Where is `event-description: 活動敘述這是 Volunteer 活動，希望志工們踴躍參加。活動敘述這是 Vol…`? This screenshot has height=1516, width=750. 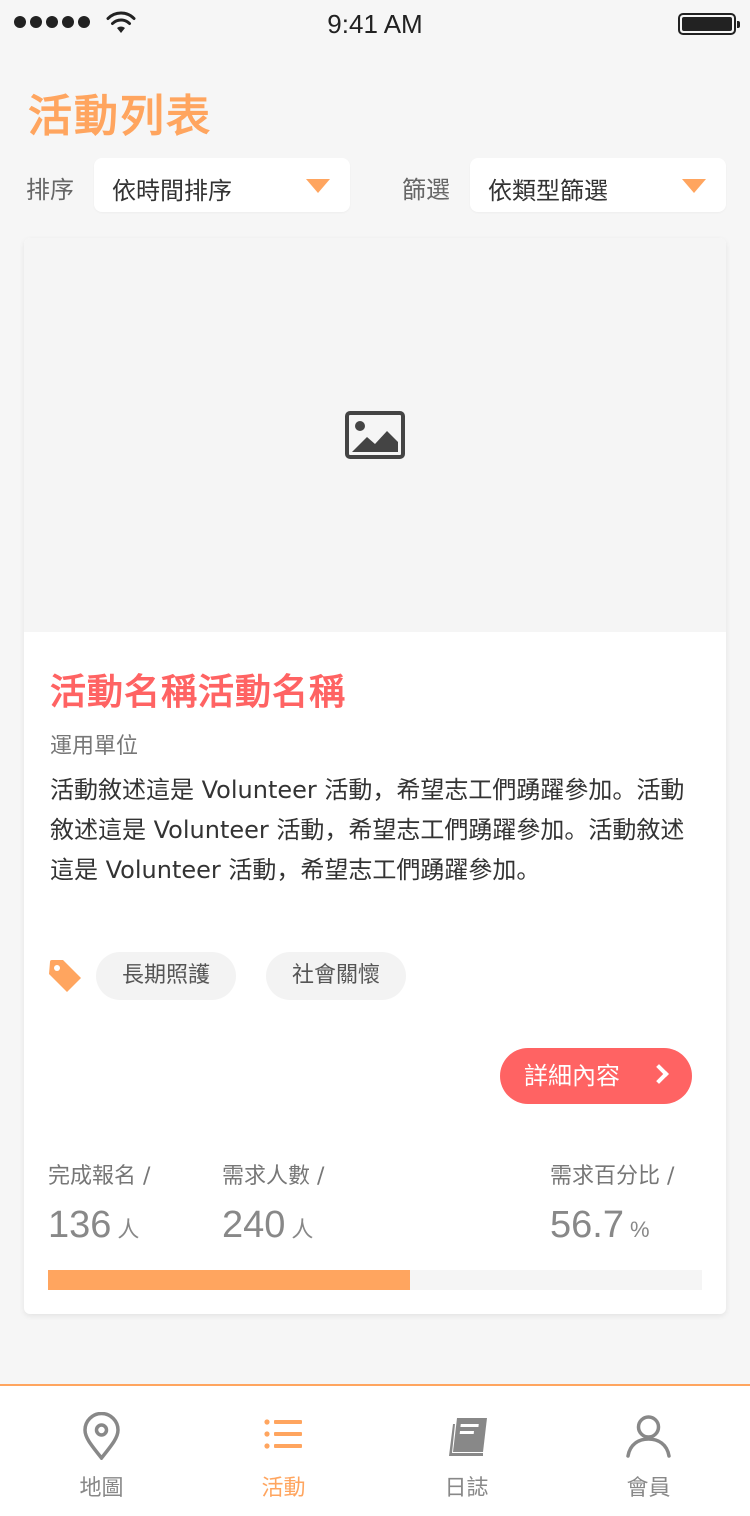
event-description: 活動敘述這是 Volunteer 活動，希望志工們踴躍參加。活動敘述這是 Vol… is located at coordinates (367, 830).